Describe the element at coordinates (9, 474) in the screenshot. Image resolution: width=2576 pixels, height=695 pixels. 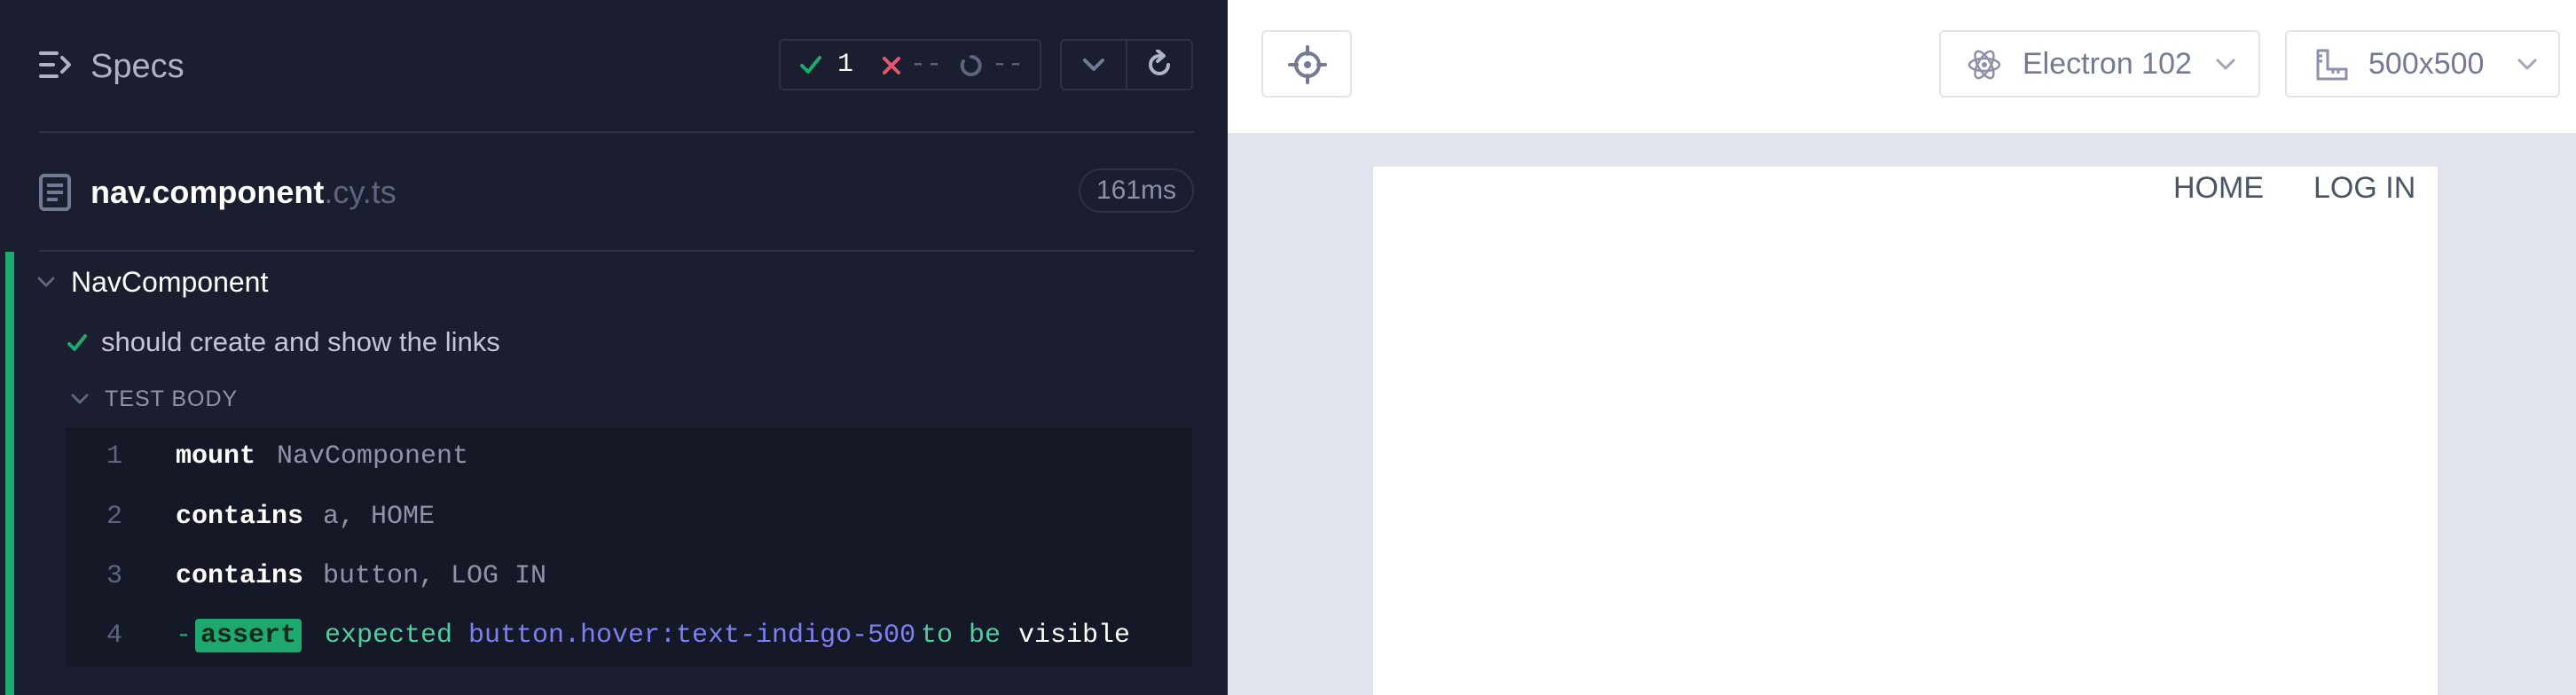
I see `pass-indicator-bar` at that location.